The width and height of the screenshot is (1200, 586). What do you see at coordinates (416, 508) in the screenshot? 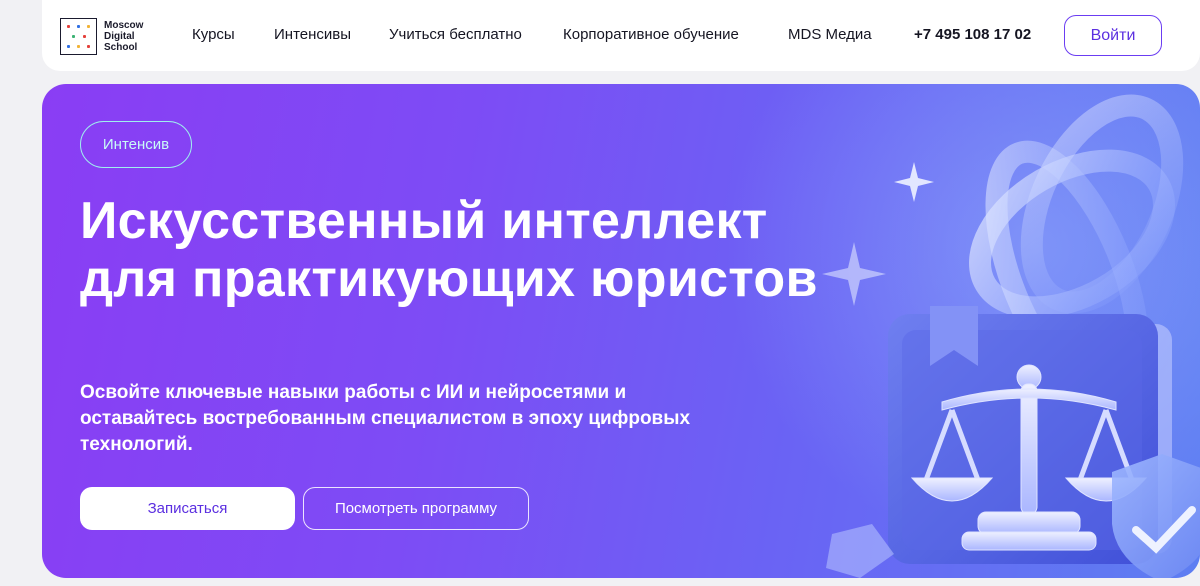
I see `view-program-button: Посмотреть программу` at bounding box center [416, 508].